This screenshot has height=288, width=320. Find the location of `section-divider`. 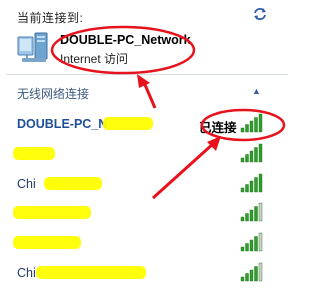

section-divider is located at coordinates (147, 74).